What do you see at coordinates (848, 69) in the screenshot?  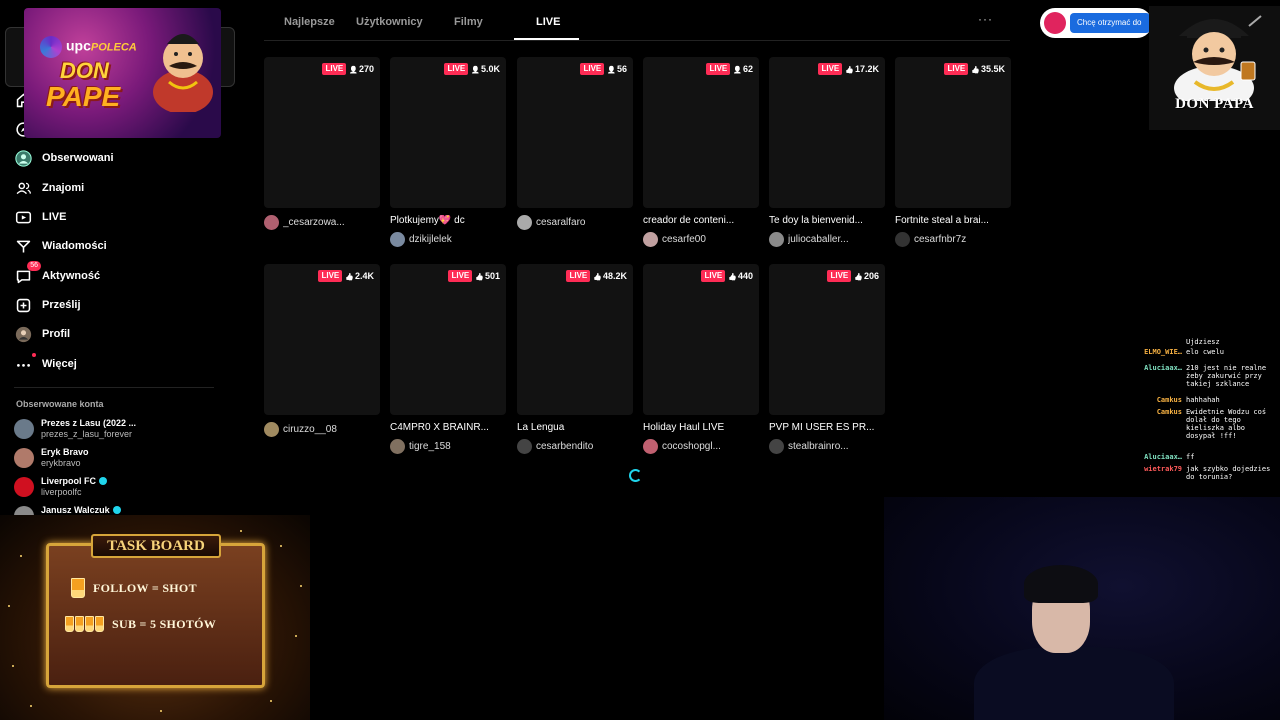 I see `live-badge: LIVE 👍17.2K` at bounding box center [848, 69].